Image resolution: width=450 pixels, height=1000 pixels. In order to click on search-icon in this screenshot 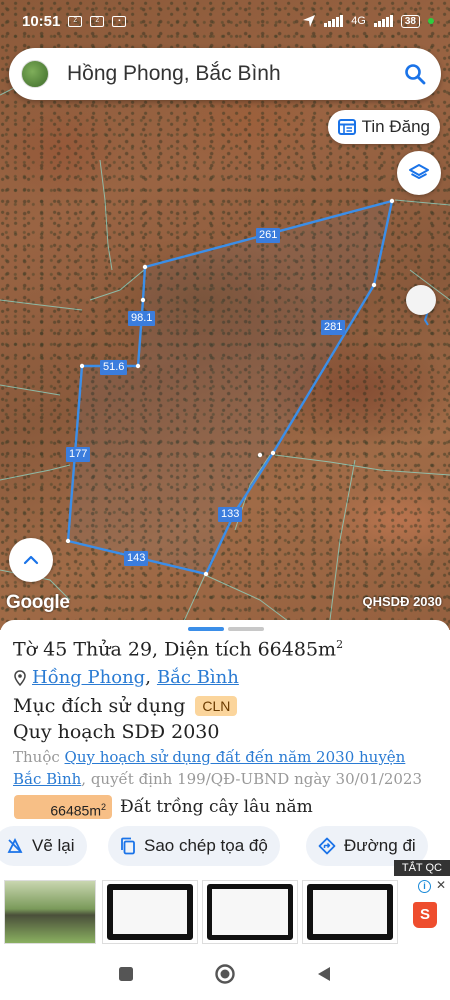, I will do `click(415, 74)`.